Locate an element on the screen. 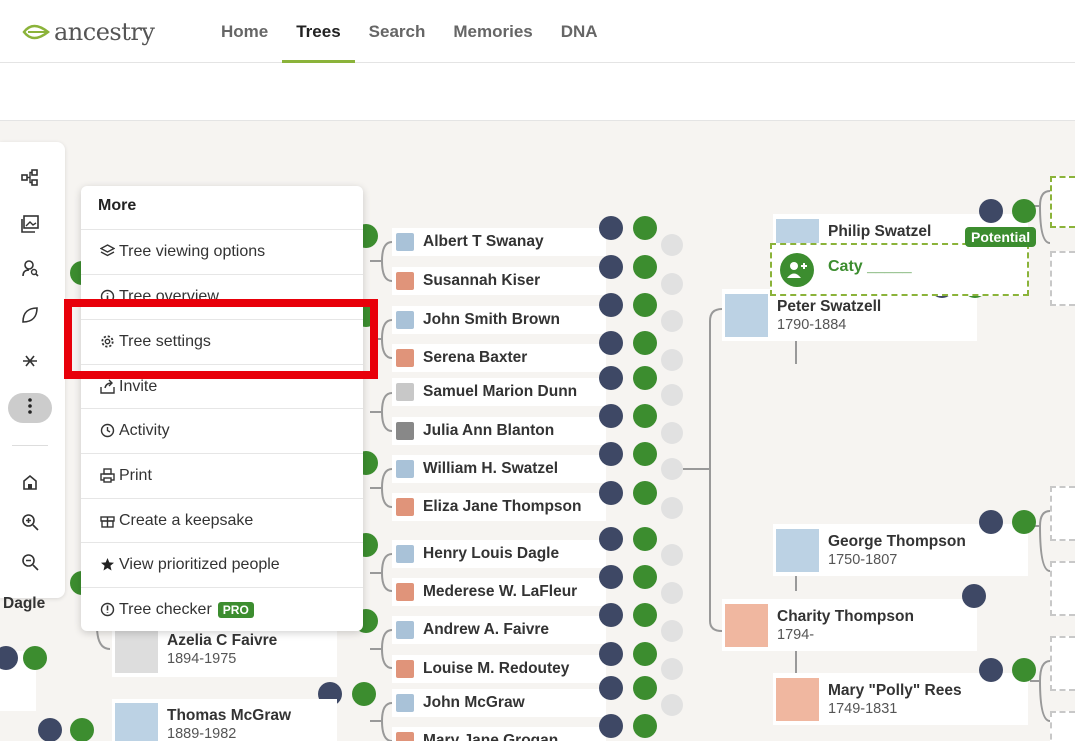 The width and height of the screenshot is (1075, 741). nav-trees: Trees is located at coordinates (319, 31).